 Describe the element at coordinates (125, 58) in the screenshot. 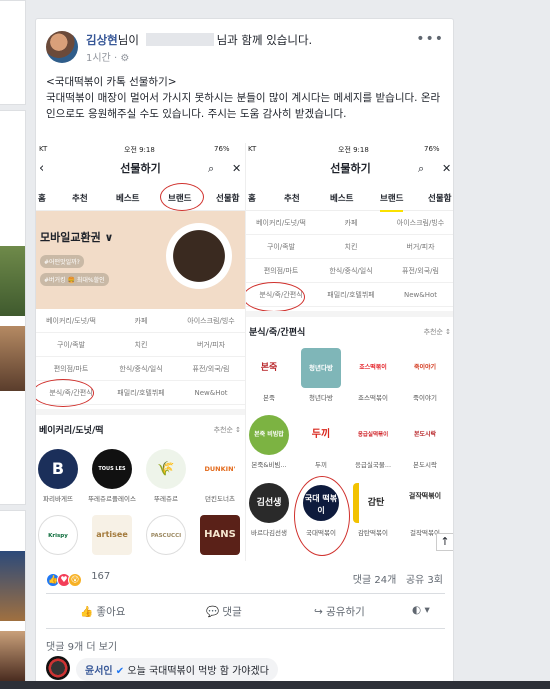

I see `settings-icon: ⚙` at that location.